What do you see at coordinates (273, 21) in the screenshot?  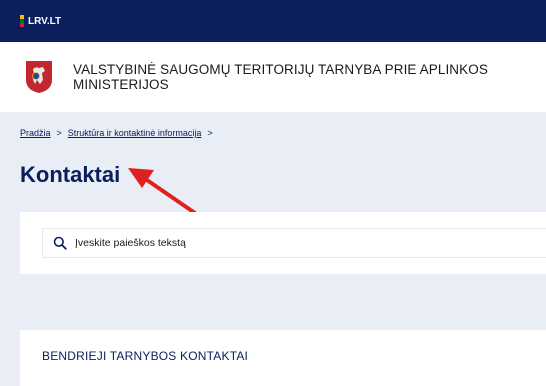 I see `top-bar: LRV.LT` at bounding box center [273, 21].